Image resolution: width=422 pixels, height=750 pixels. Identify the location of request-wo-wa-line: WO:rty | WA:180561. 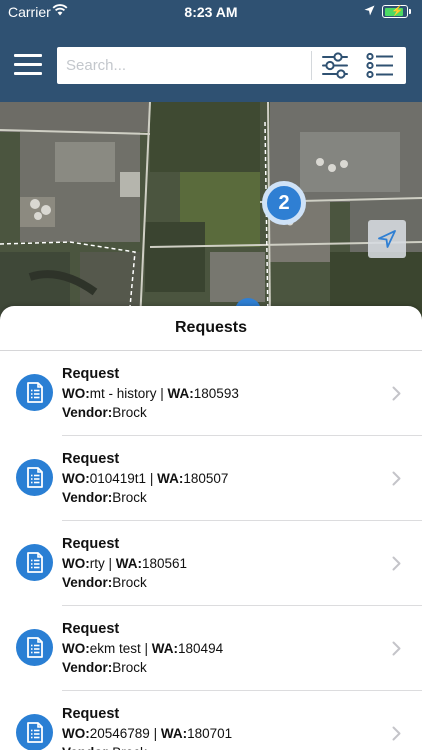
(222, 563).